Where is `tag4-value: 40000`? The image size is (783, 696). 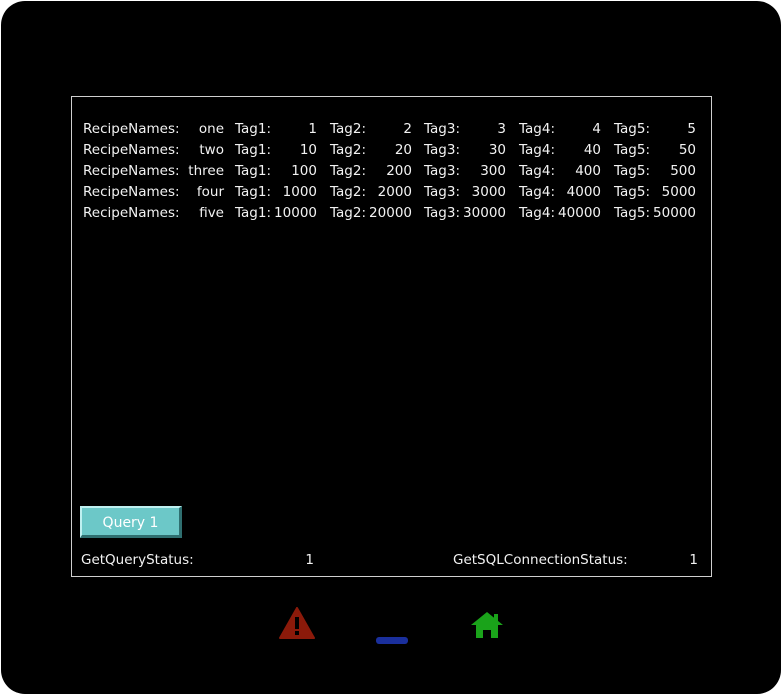
tag4-value: 40000 is located at coordinates (579, 213).